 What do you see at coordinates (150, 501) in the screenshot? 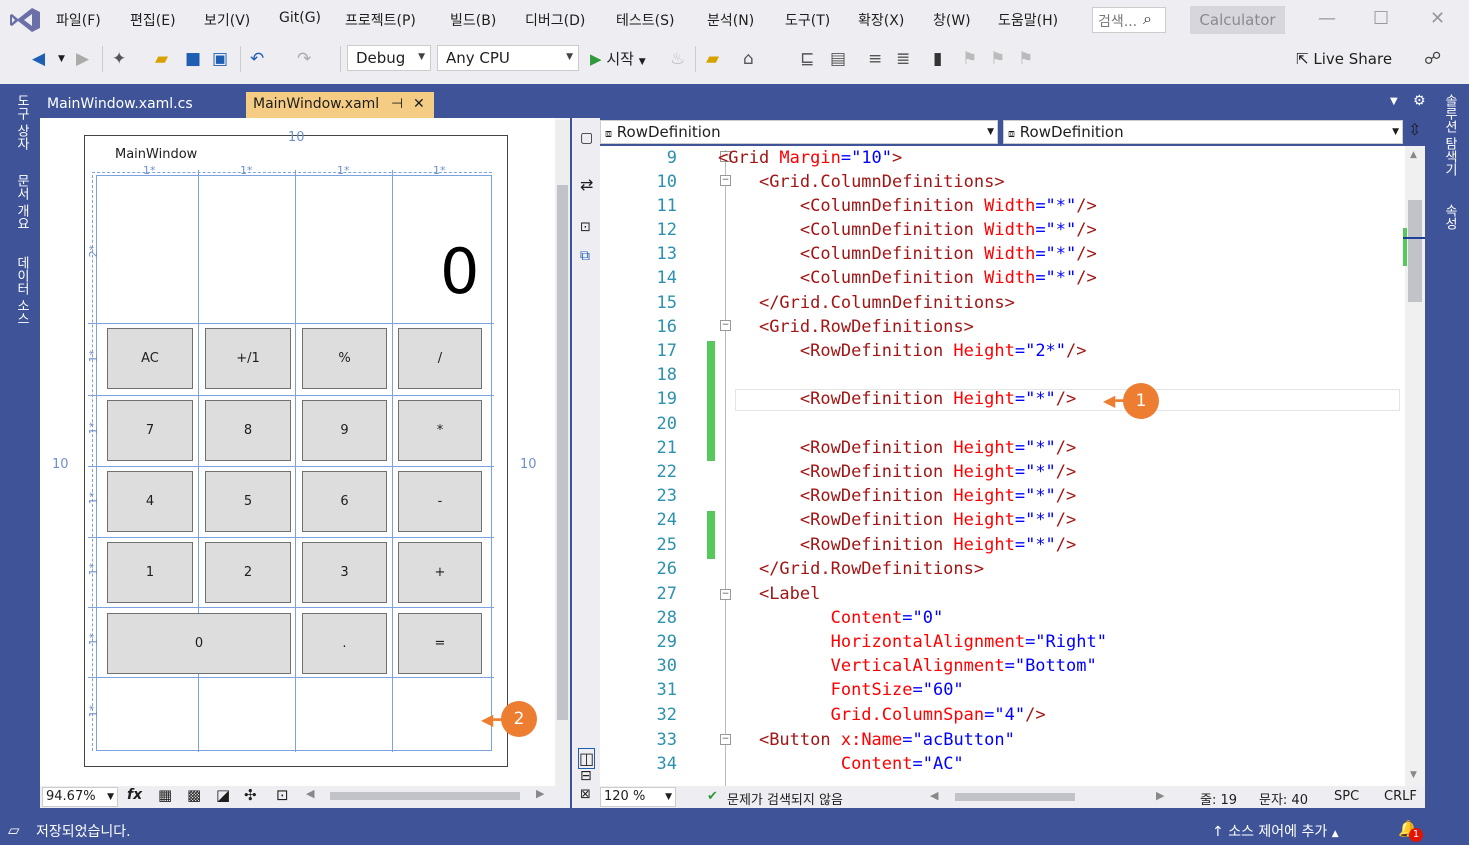
I see `calc-four-button: 4` at bounding box center [150, 501].